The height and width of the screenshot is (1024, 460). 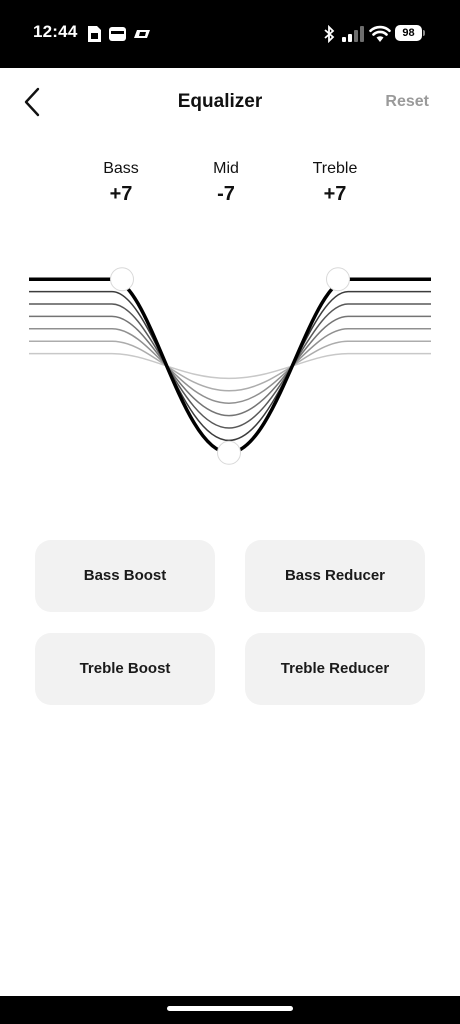 What do you see at coordinates (407, 102) in the screenshot?
I see `reset-button: Reset` at bounding box center [407, 102].